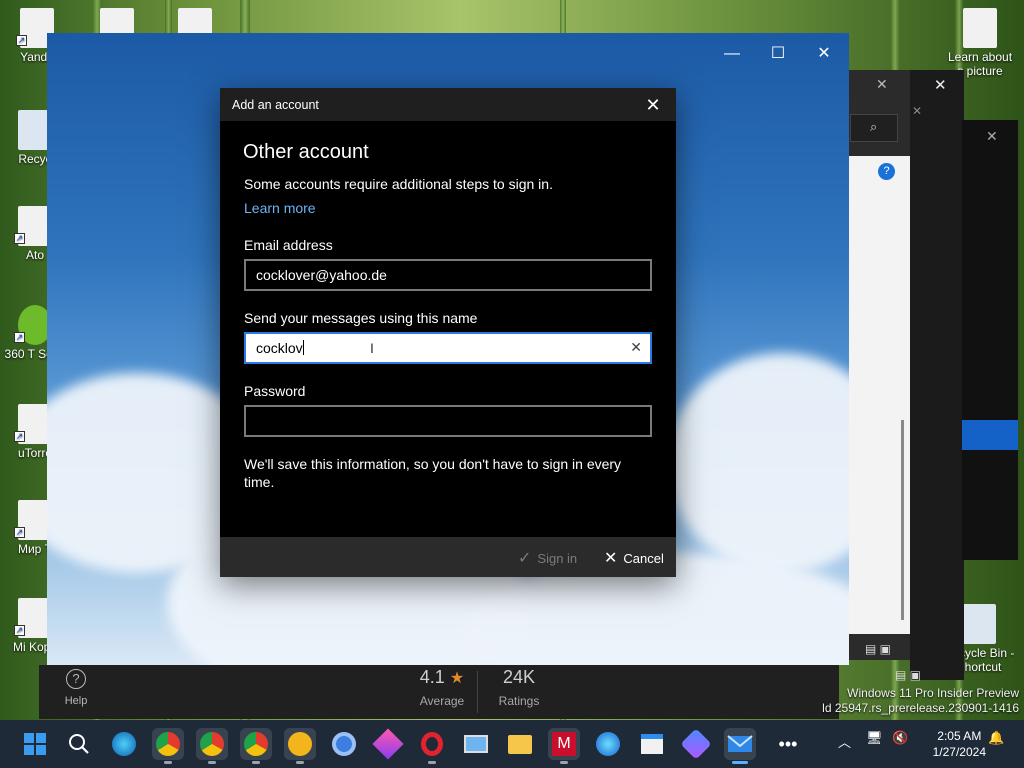 Image resolution: width=1024 pixels, height=768 pixels. I want to click on opera-button, so click(432, 746).